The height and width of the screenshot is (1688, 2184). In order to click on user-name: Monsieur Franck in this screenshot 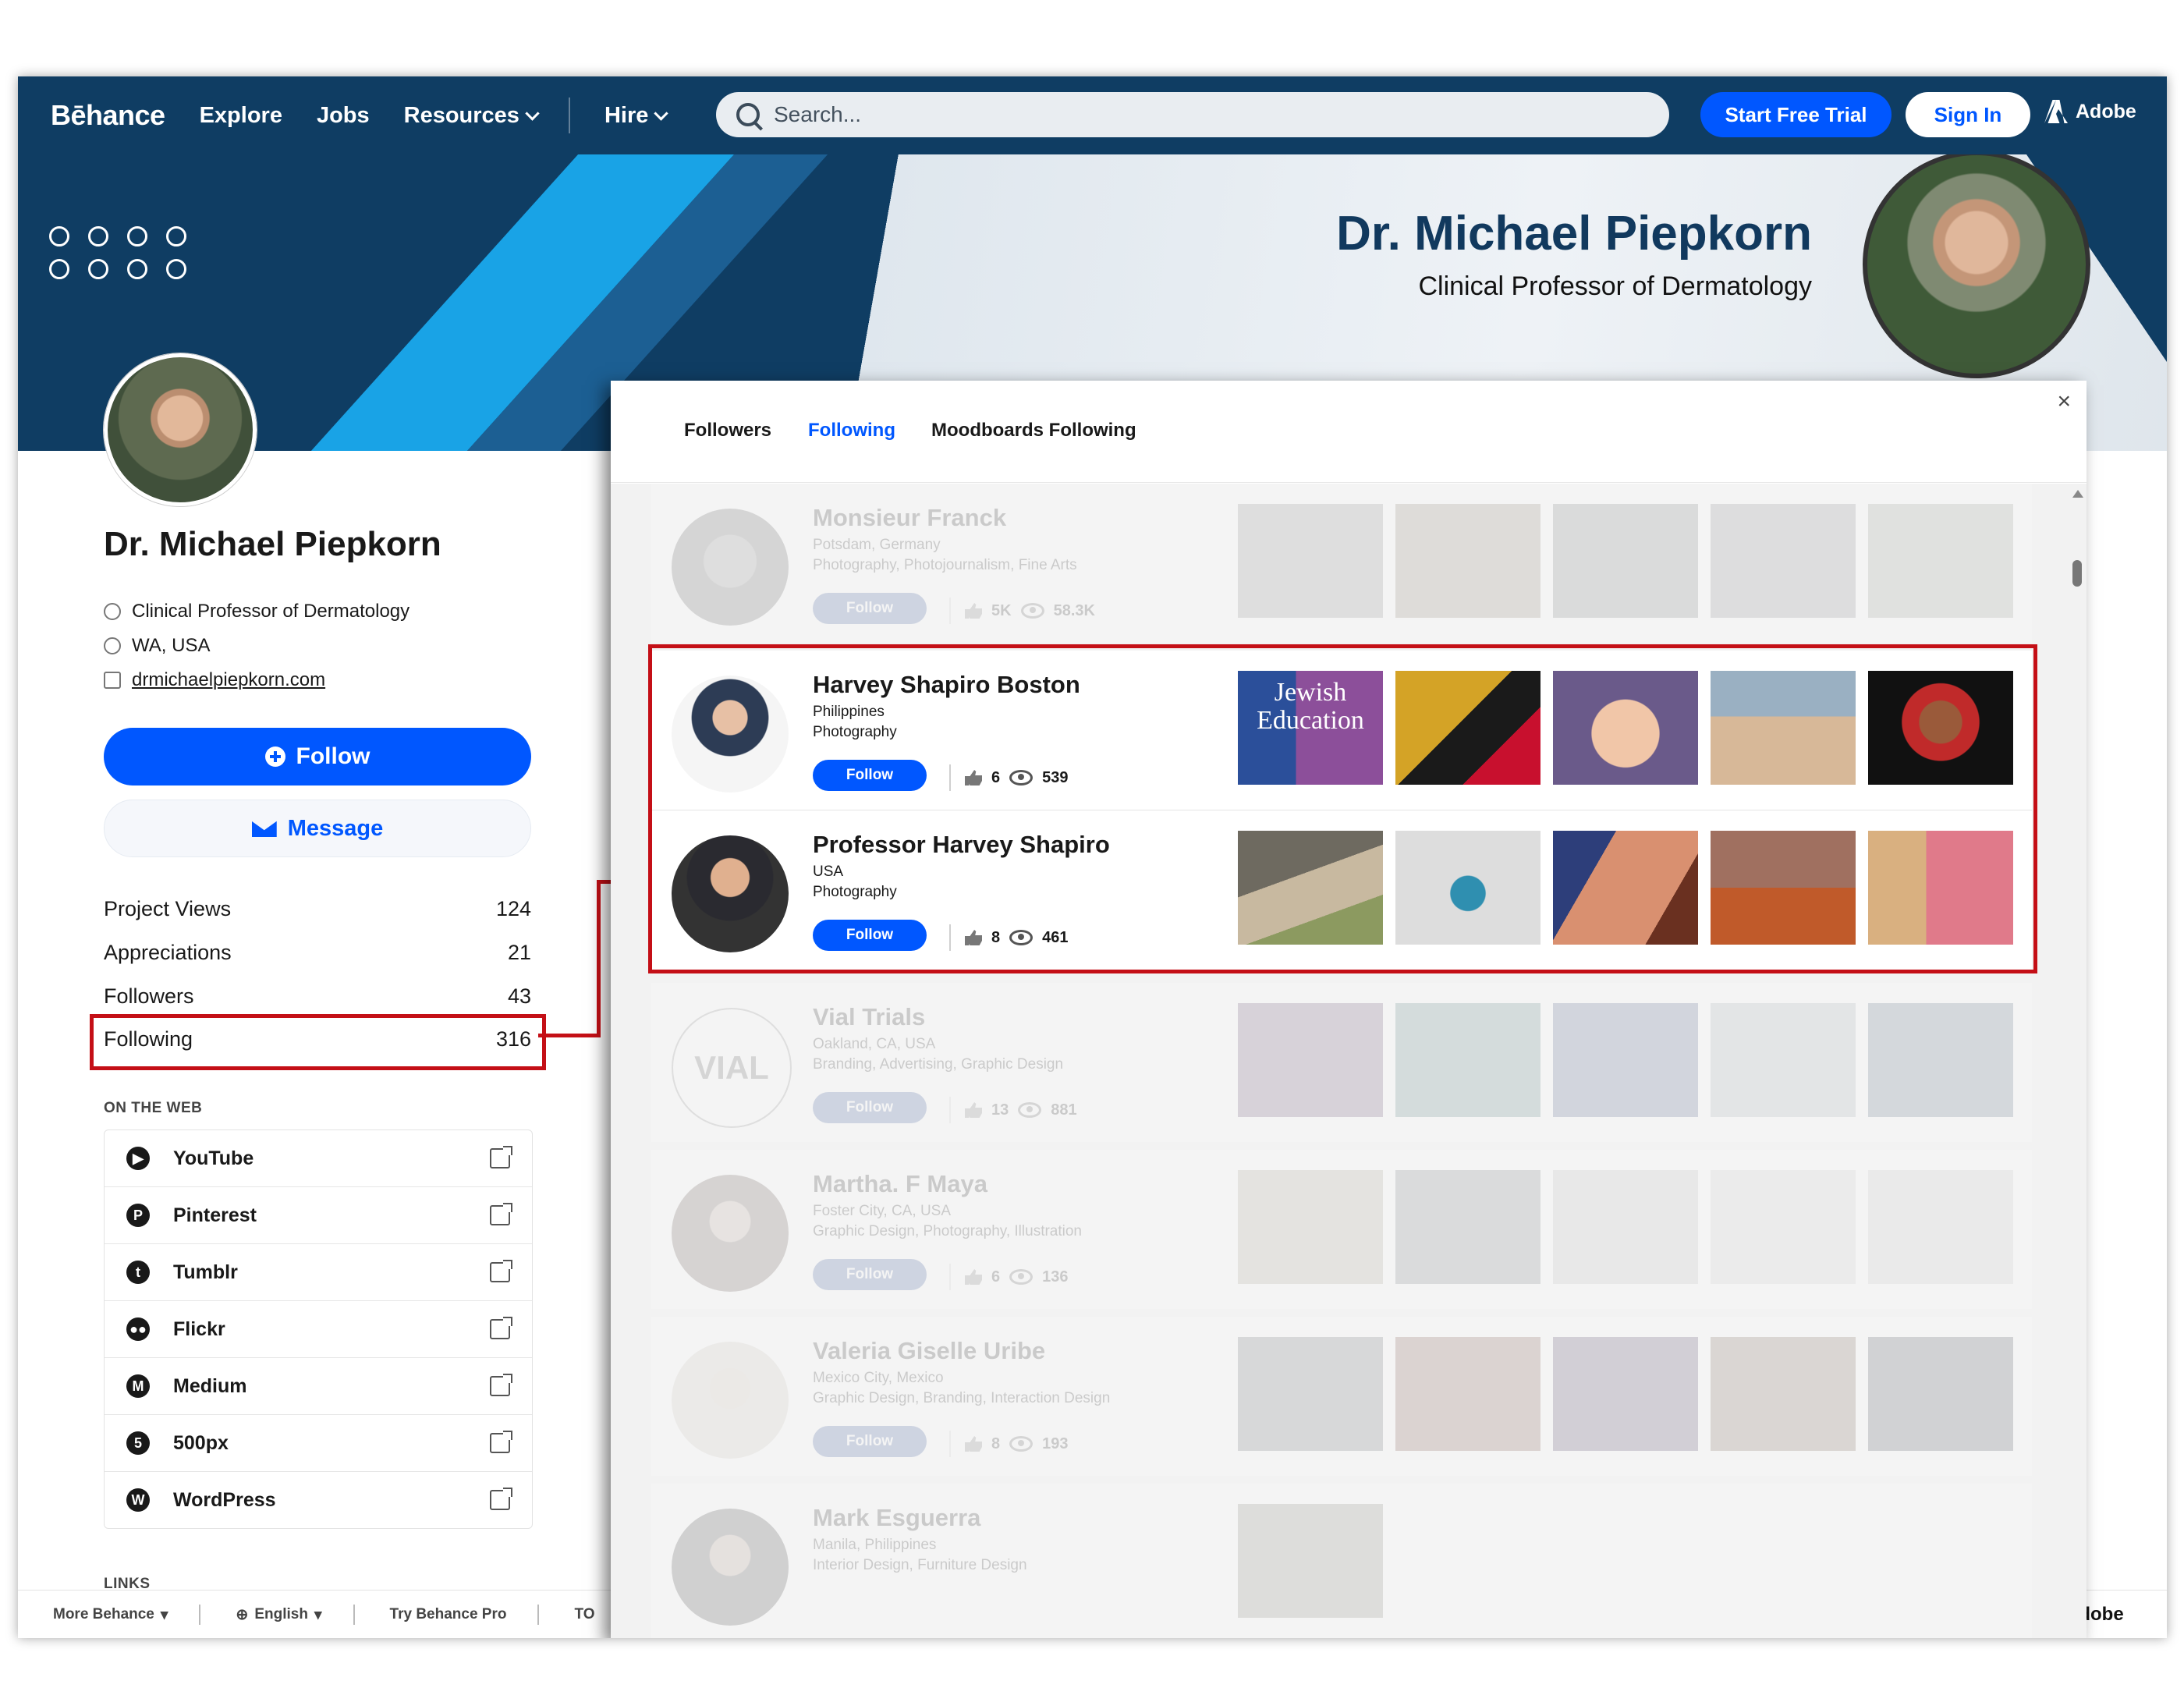, I will do `click(910, 518)`.